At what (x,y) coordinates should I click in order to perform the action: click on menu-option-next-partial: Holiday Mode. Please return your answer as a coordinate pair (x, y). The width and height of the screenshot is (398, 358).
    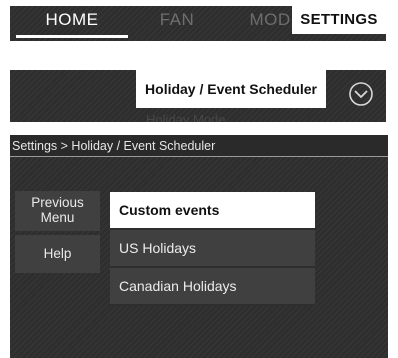
    Looking at the image, I should click on (186, 117).